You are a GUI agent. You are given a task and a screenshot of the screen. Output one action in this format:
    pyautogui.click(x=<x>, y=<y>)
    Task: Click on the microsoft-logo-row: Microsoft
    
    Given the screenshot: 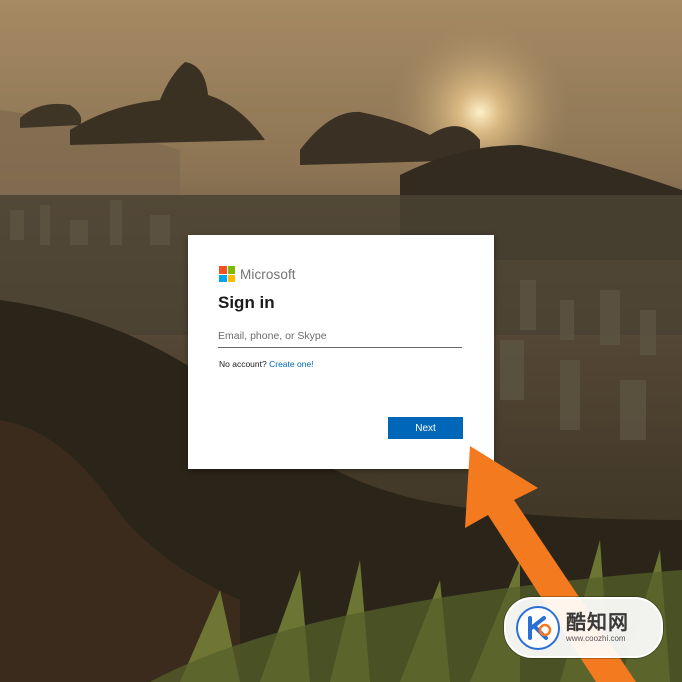 What is the action you would take?
    pyautogui.click(x=257, y=274)
    